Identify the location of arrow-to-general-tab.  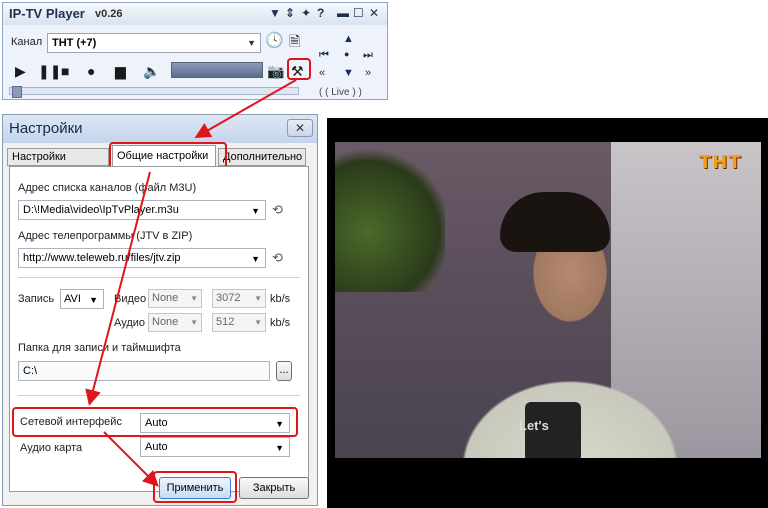
(245, 108).